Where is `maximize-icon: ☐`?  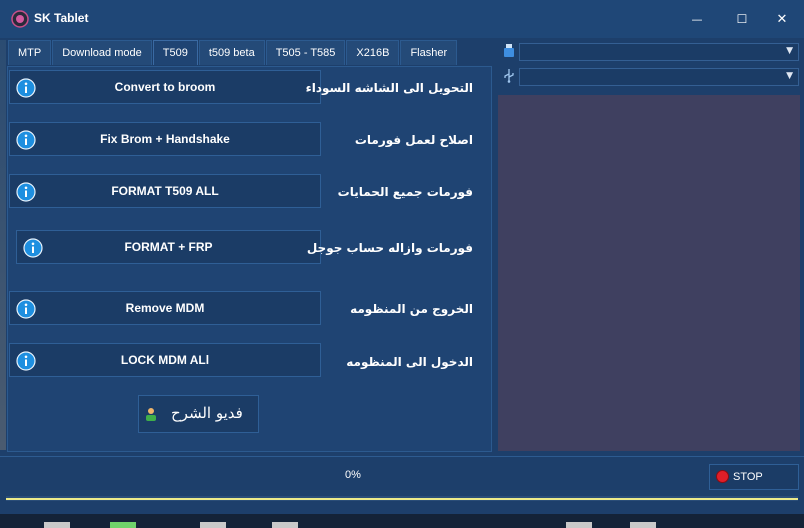
maximize-icon: ☐ is located at coordinates (742, 19).